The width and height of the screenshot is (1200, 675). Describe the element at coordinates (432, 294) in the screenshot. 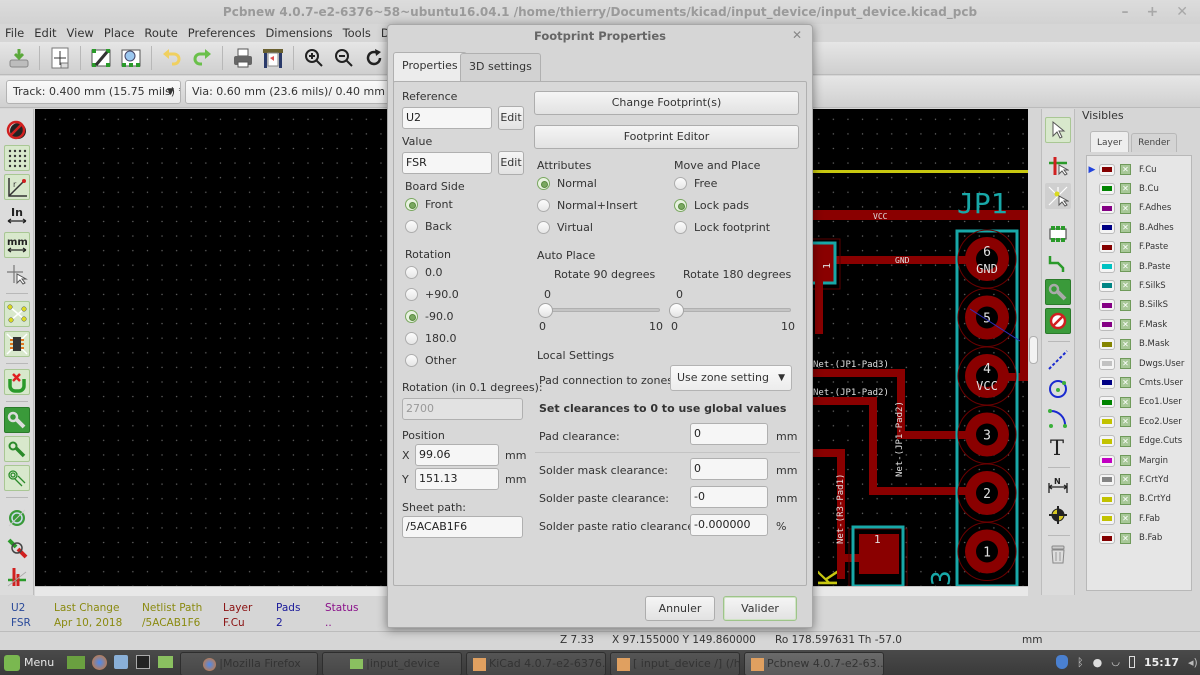

I see `rotation-plus90-radio: +90.0` at that location.